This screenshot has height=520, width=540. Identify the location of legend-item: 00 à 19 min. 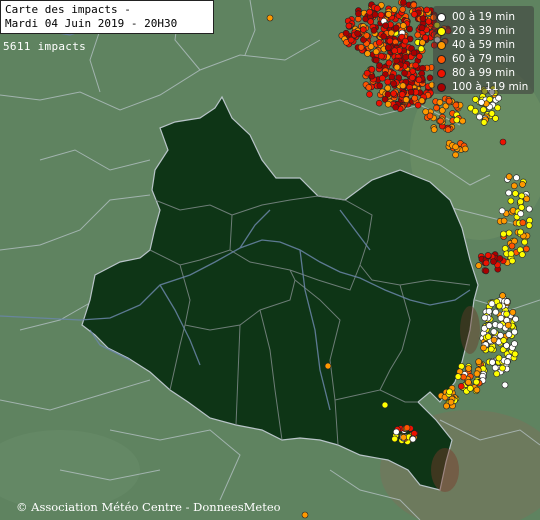
(476, 17).